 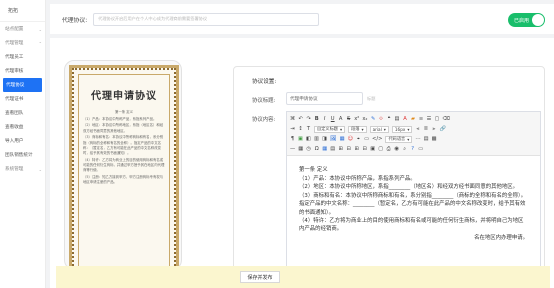 What do you see at coordinates (124, 96) in the screenshot?
I see `certificate-title: 代理申请协议` at bounding box center [124, 96].